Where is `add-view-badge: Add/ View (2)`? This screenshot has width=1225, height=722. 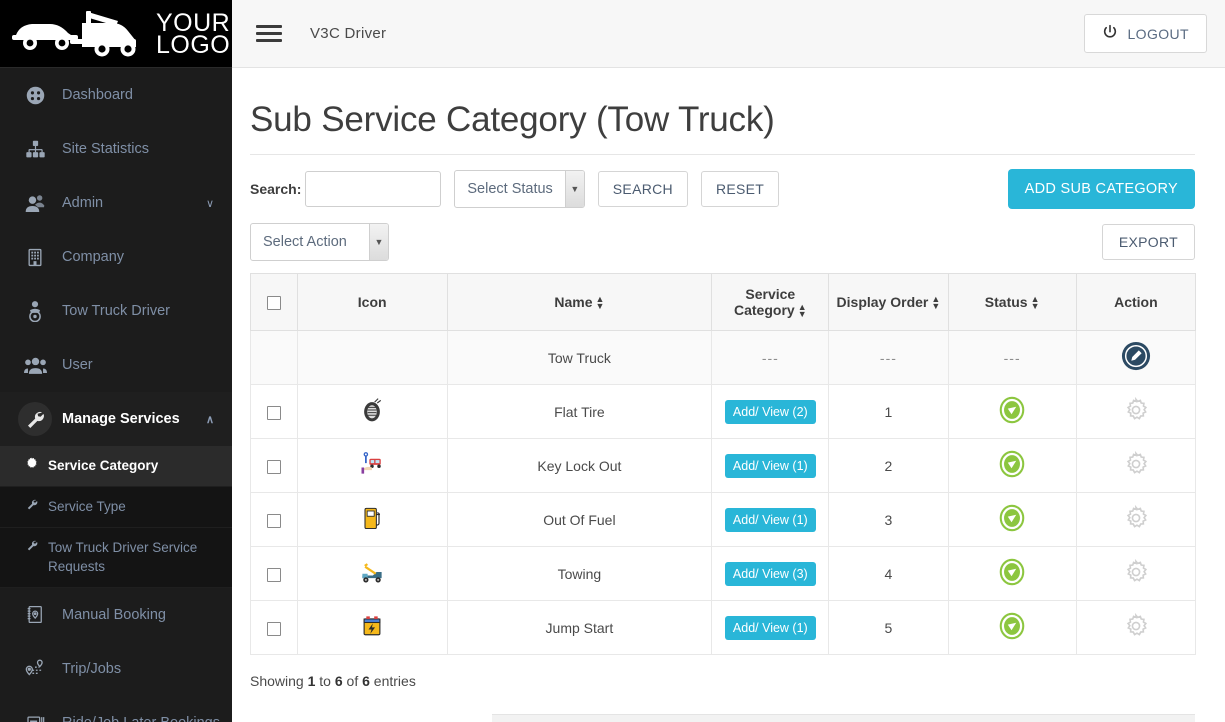 add-view-badge: Add/ View (2) is located at coordinates (770, 411).